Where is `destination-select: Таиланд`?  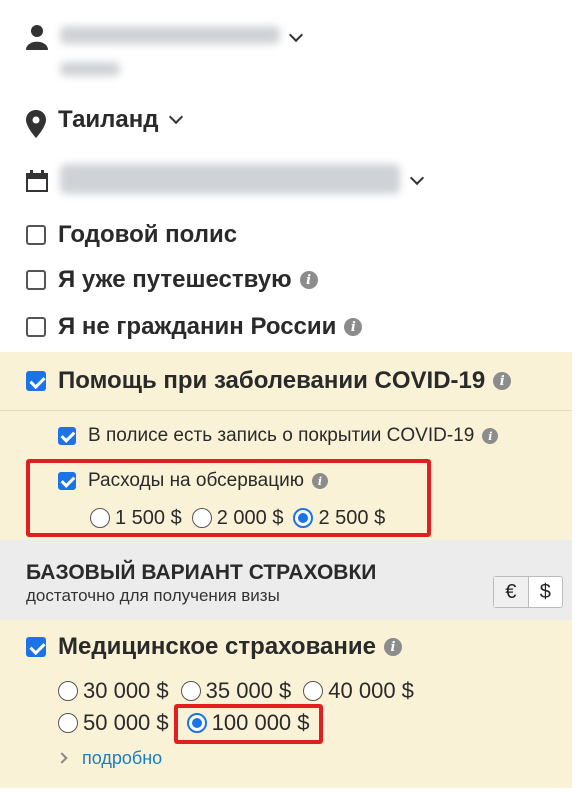
destination-select: Таиланд is located at coordinates (120, 120).